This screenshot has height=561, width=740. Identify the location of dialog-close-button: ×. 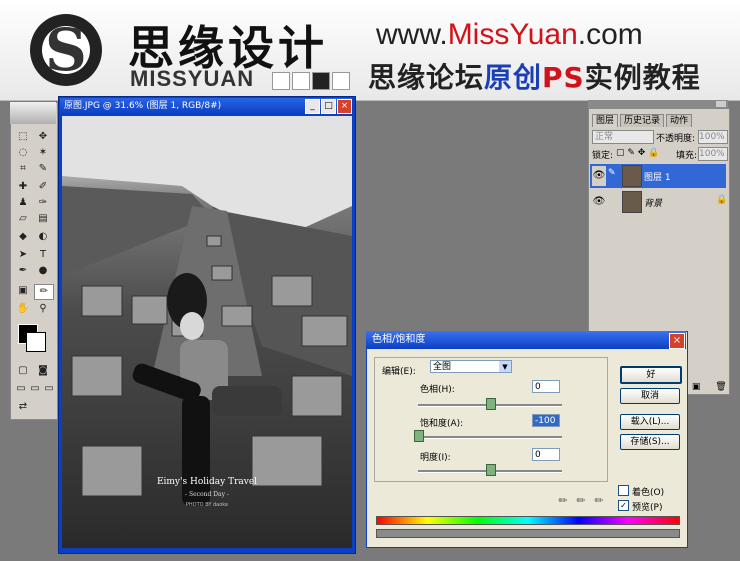
(677, 341).